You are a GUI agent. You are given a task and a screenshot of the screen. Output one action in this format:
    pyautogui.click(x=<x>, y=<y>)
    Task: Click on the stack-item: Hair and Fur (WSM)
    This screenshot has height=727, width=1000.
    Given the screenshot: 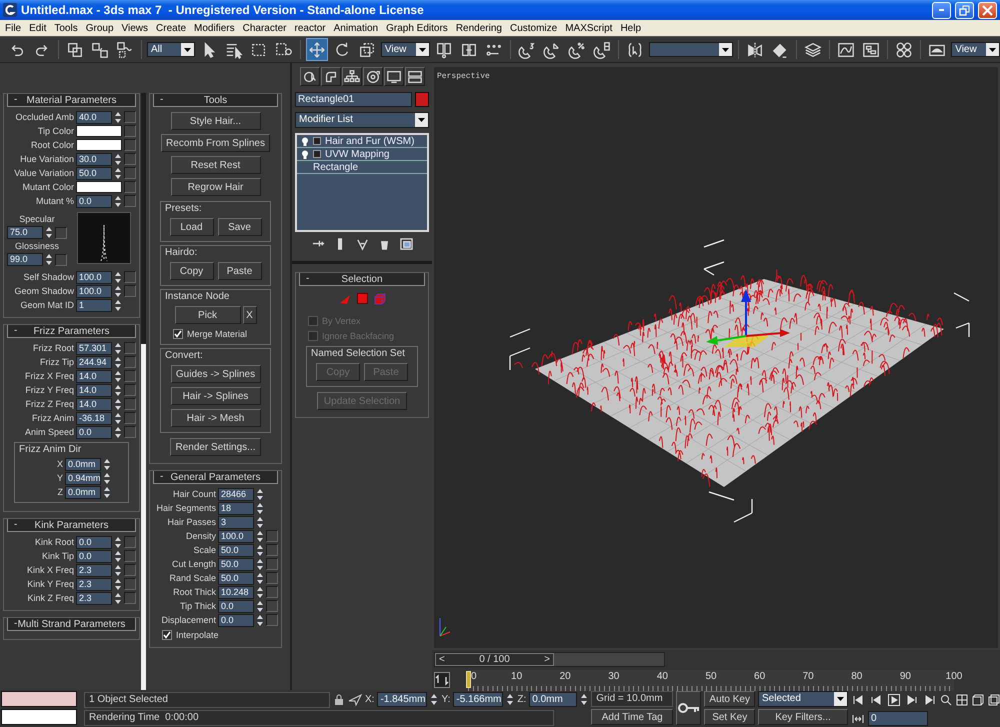 What is the action you would take?
    pyautogui.click(x=362, y=141)
    